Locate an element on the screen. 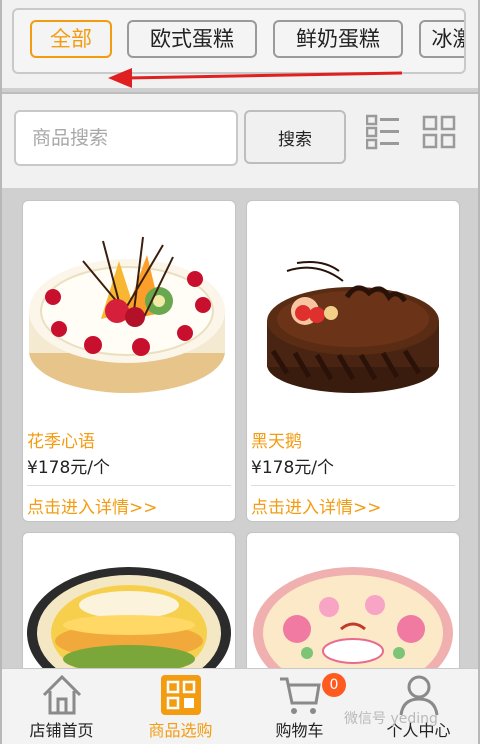  fruit-cake-image is located at coordinates (127, 314).